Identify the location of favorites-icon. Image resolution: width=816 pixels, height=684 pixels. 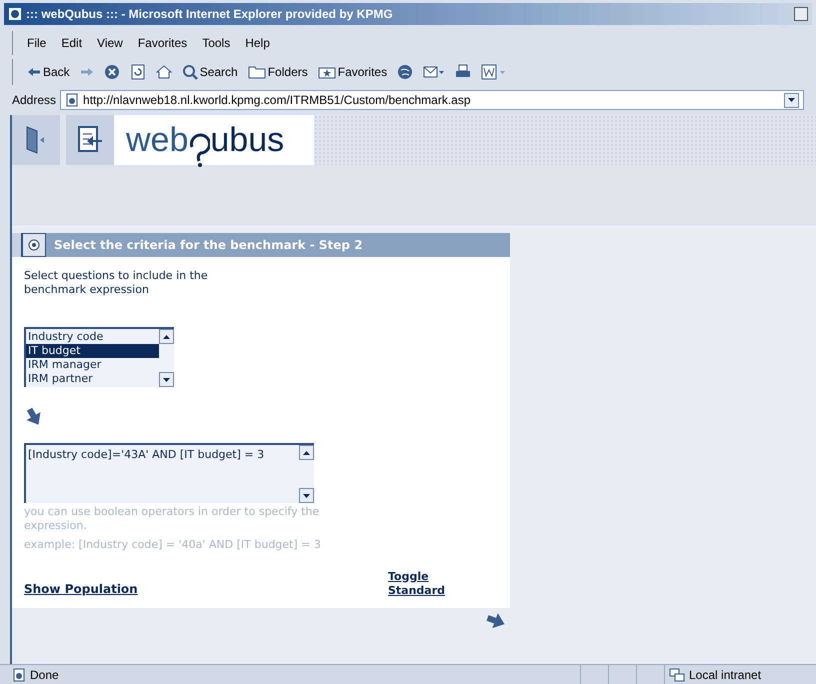
(327, 72).